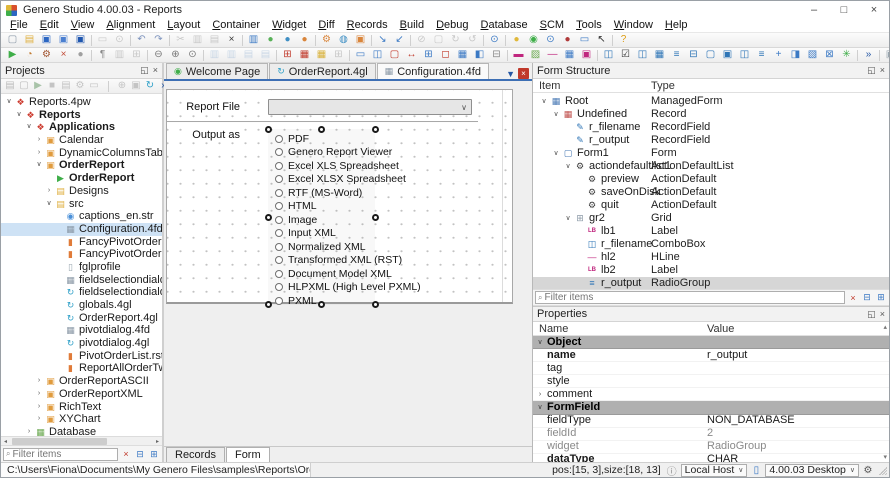  Describe the element at coordinates (711, 457) in the screenshot. I see `property-row: dataType CHAR` at that location.